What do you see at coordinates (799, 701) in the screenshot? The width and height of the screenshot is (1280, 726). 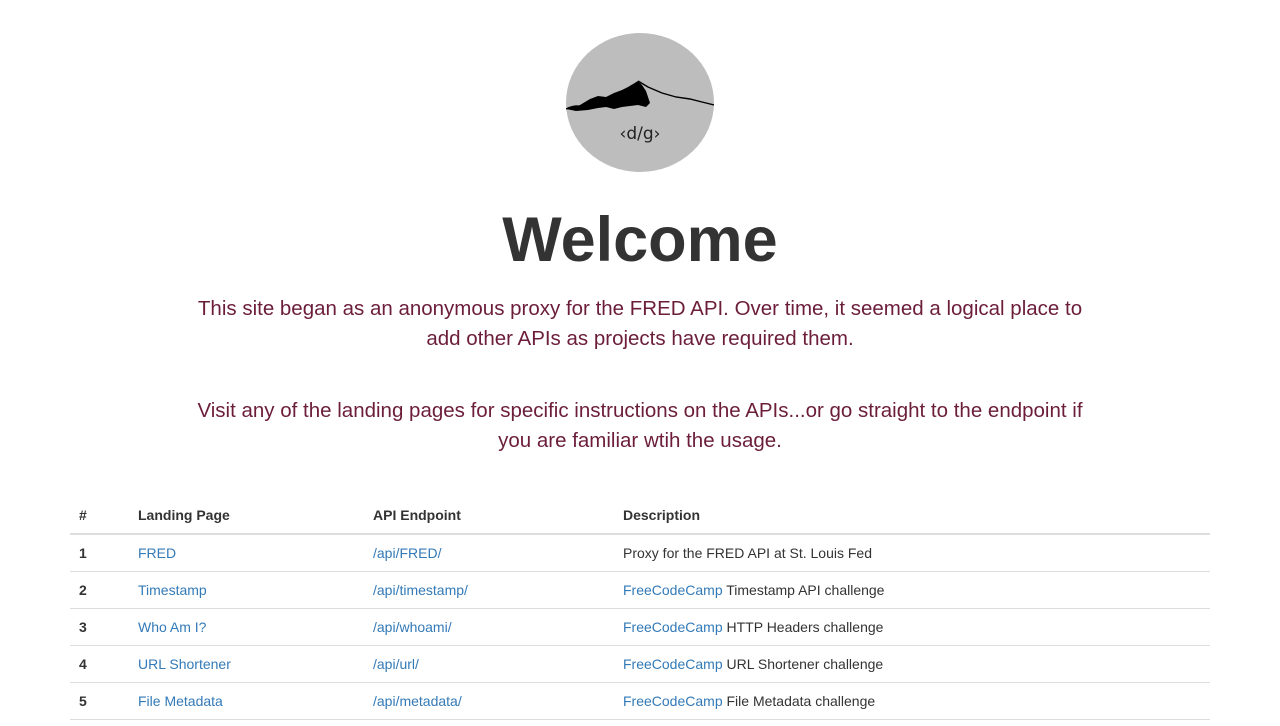 I see `description-text: File Metadata challenge` at bounding box center [799, 701].